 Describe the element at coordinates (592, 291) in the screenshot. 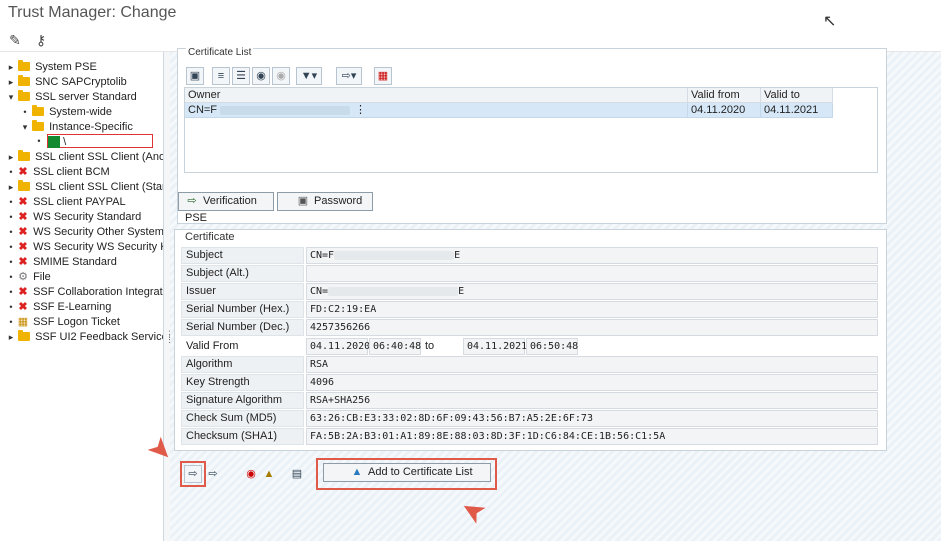

I see `issuer-value: CN= E` at that location.